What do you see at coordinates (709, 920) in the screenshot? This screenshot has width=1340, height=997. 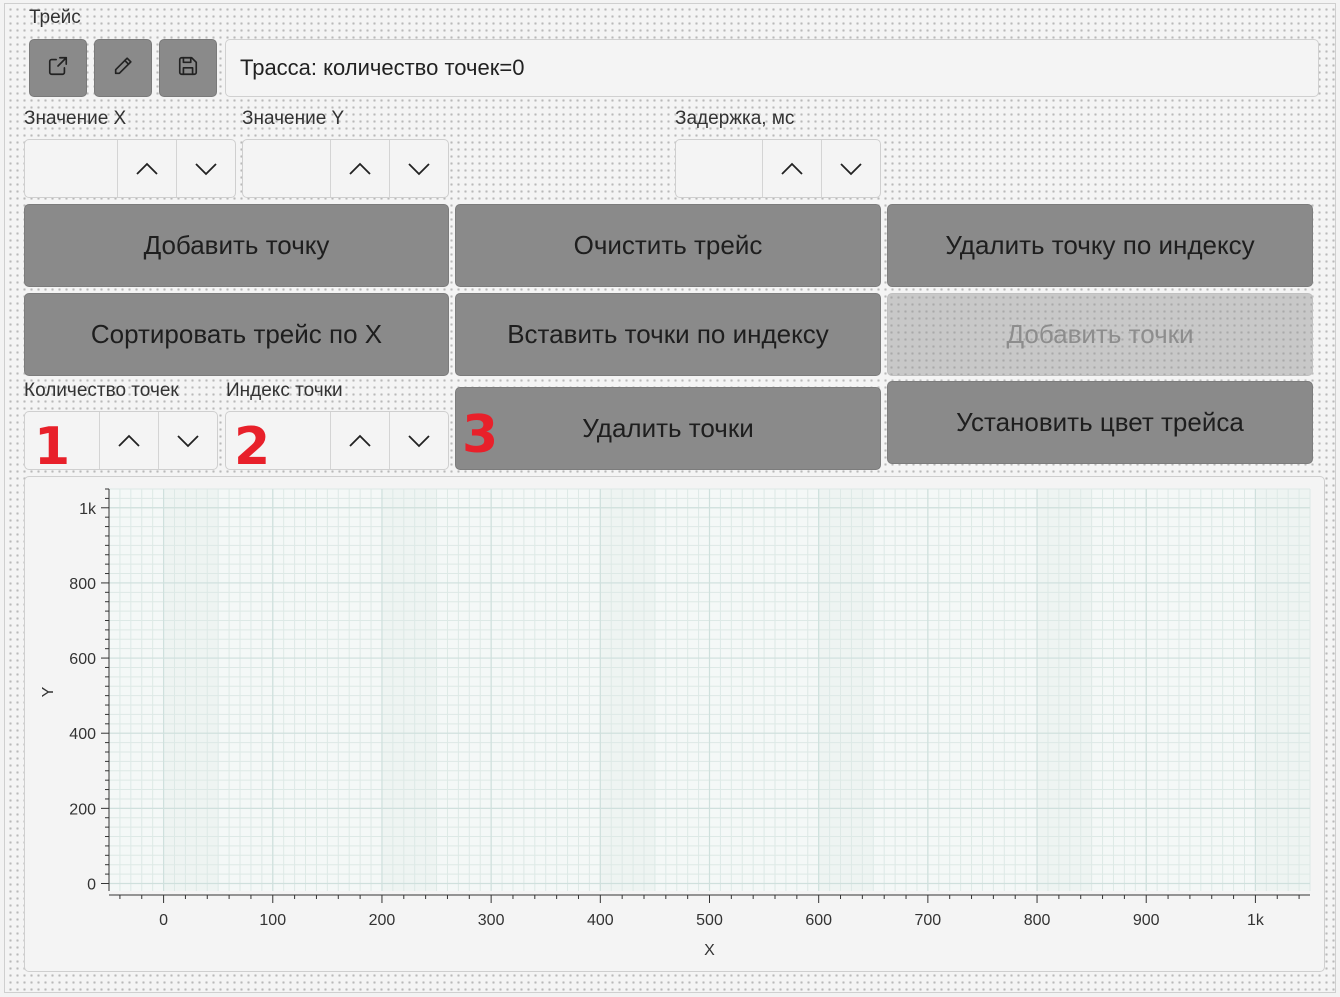 I see `x-tick-label: 500` at bounding box center [709, 920].